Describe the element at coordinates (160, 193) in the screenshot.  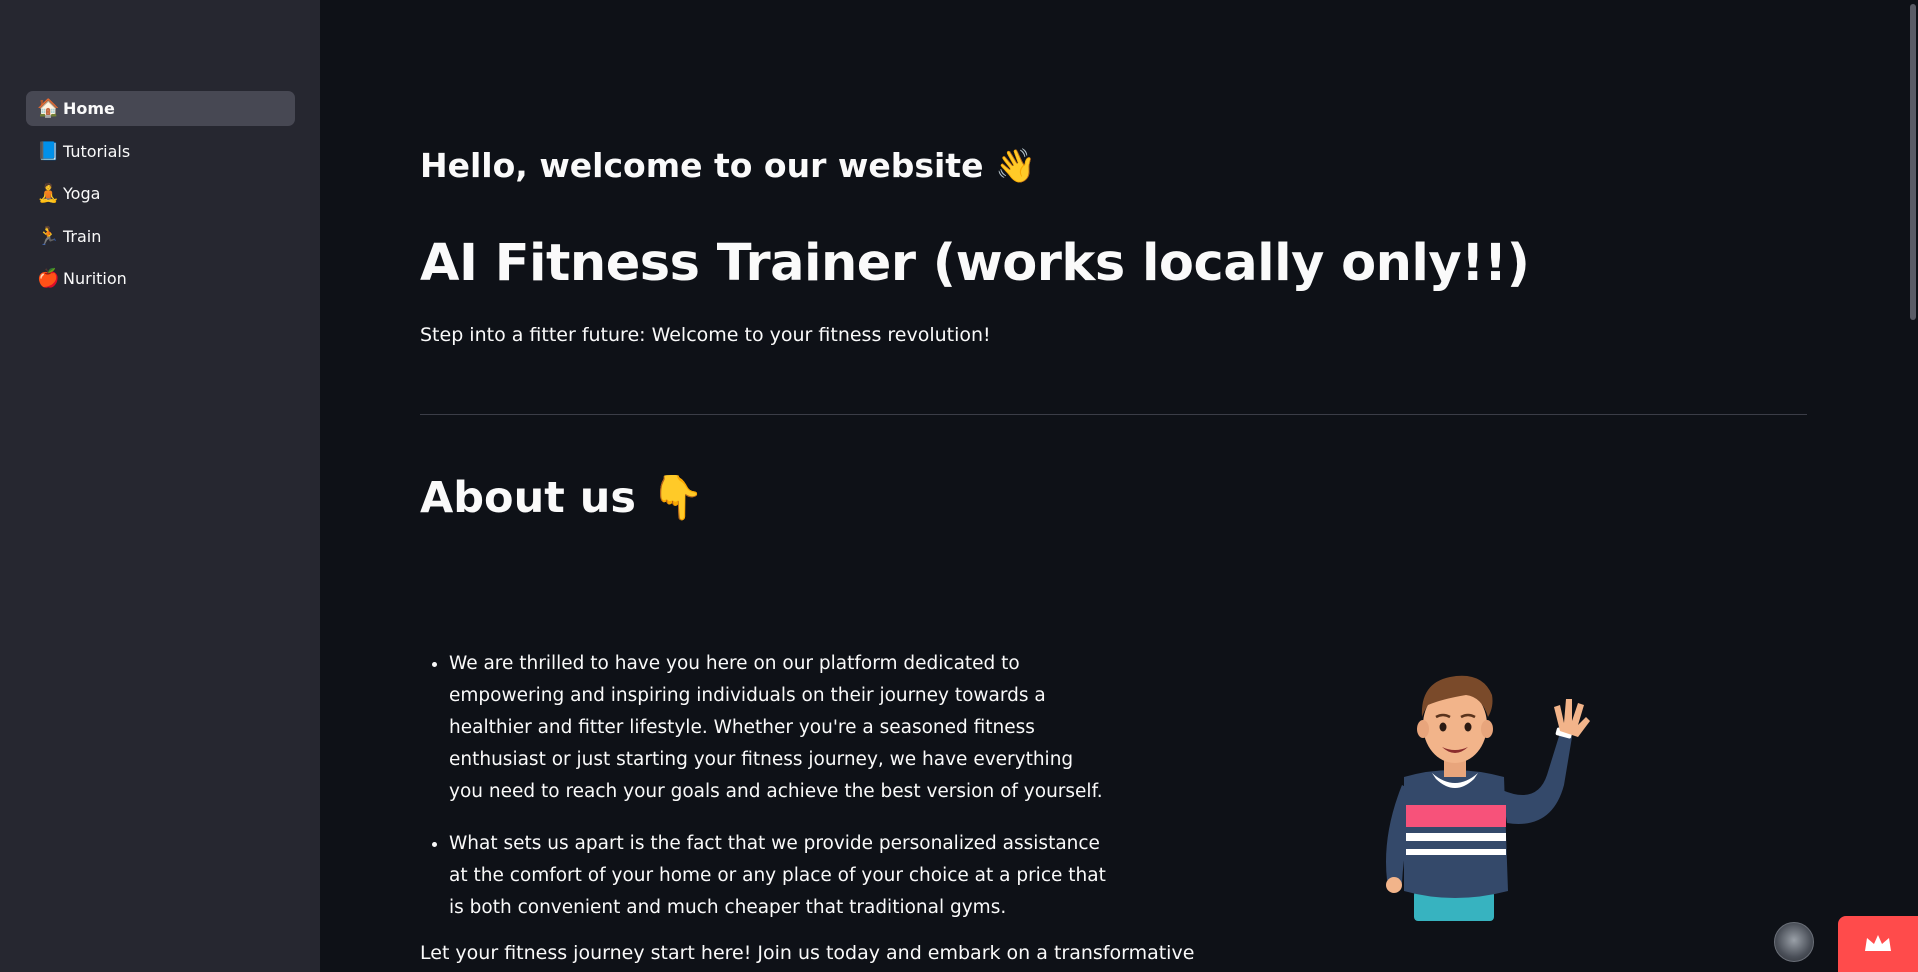
I see `sidebar-item-yoga: 🧘 Yoga` at that location.